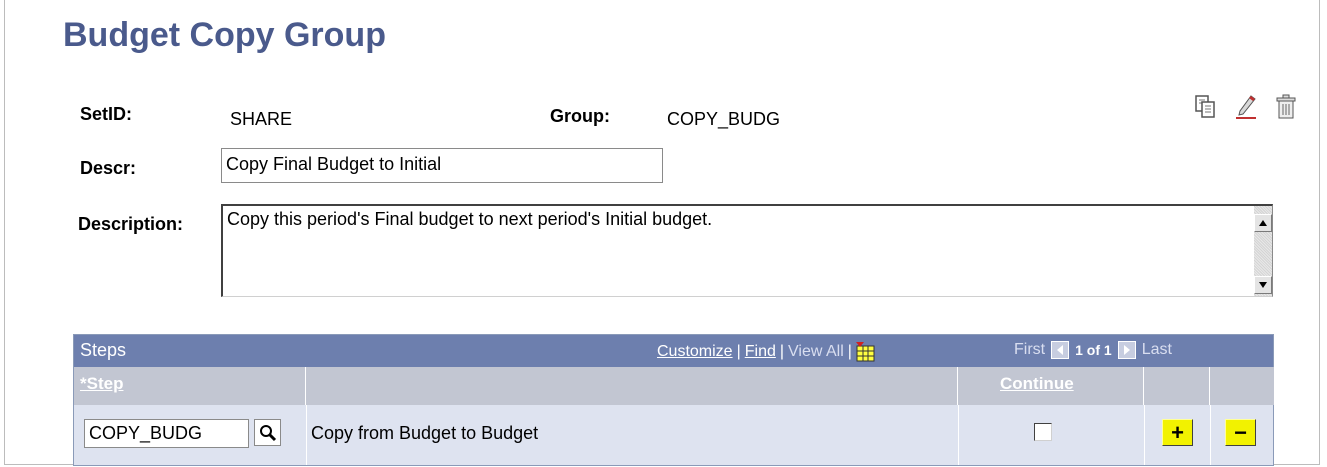  Describe the element at coordinates (1157, 350) in the screenshot. I see `last-link: Last` at that location.